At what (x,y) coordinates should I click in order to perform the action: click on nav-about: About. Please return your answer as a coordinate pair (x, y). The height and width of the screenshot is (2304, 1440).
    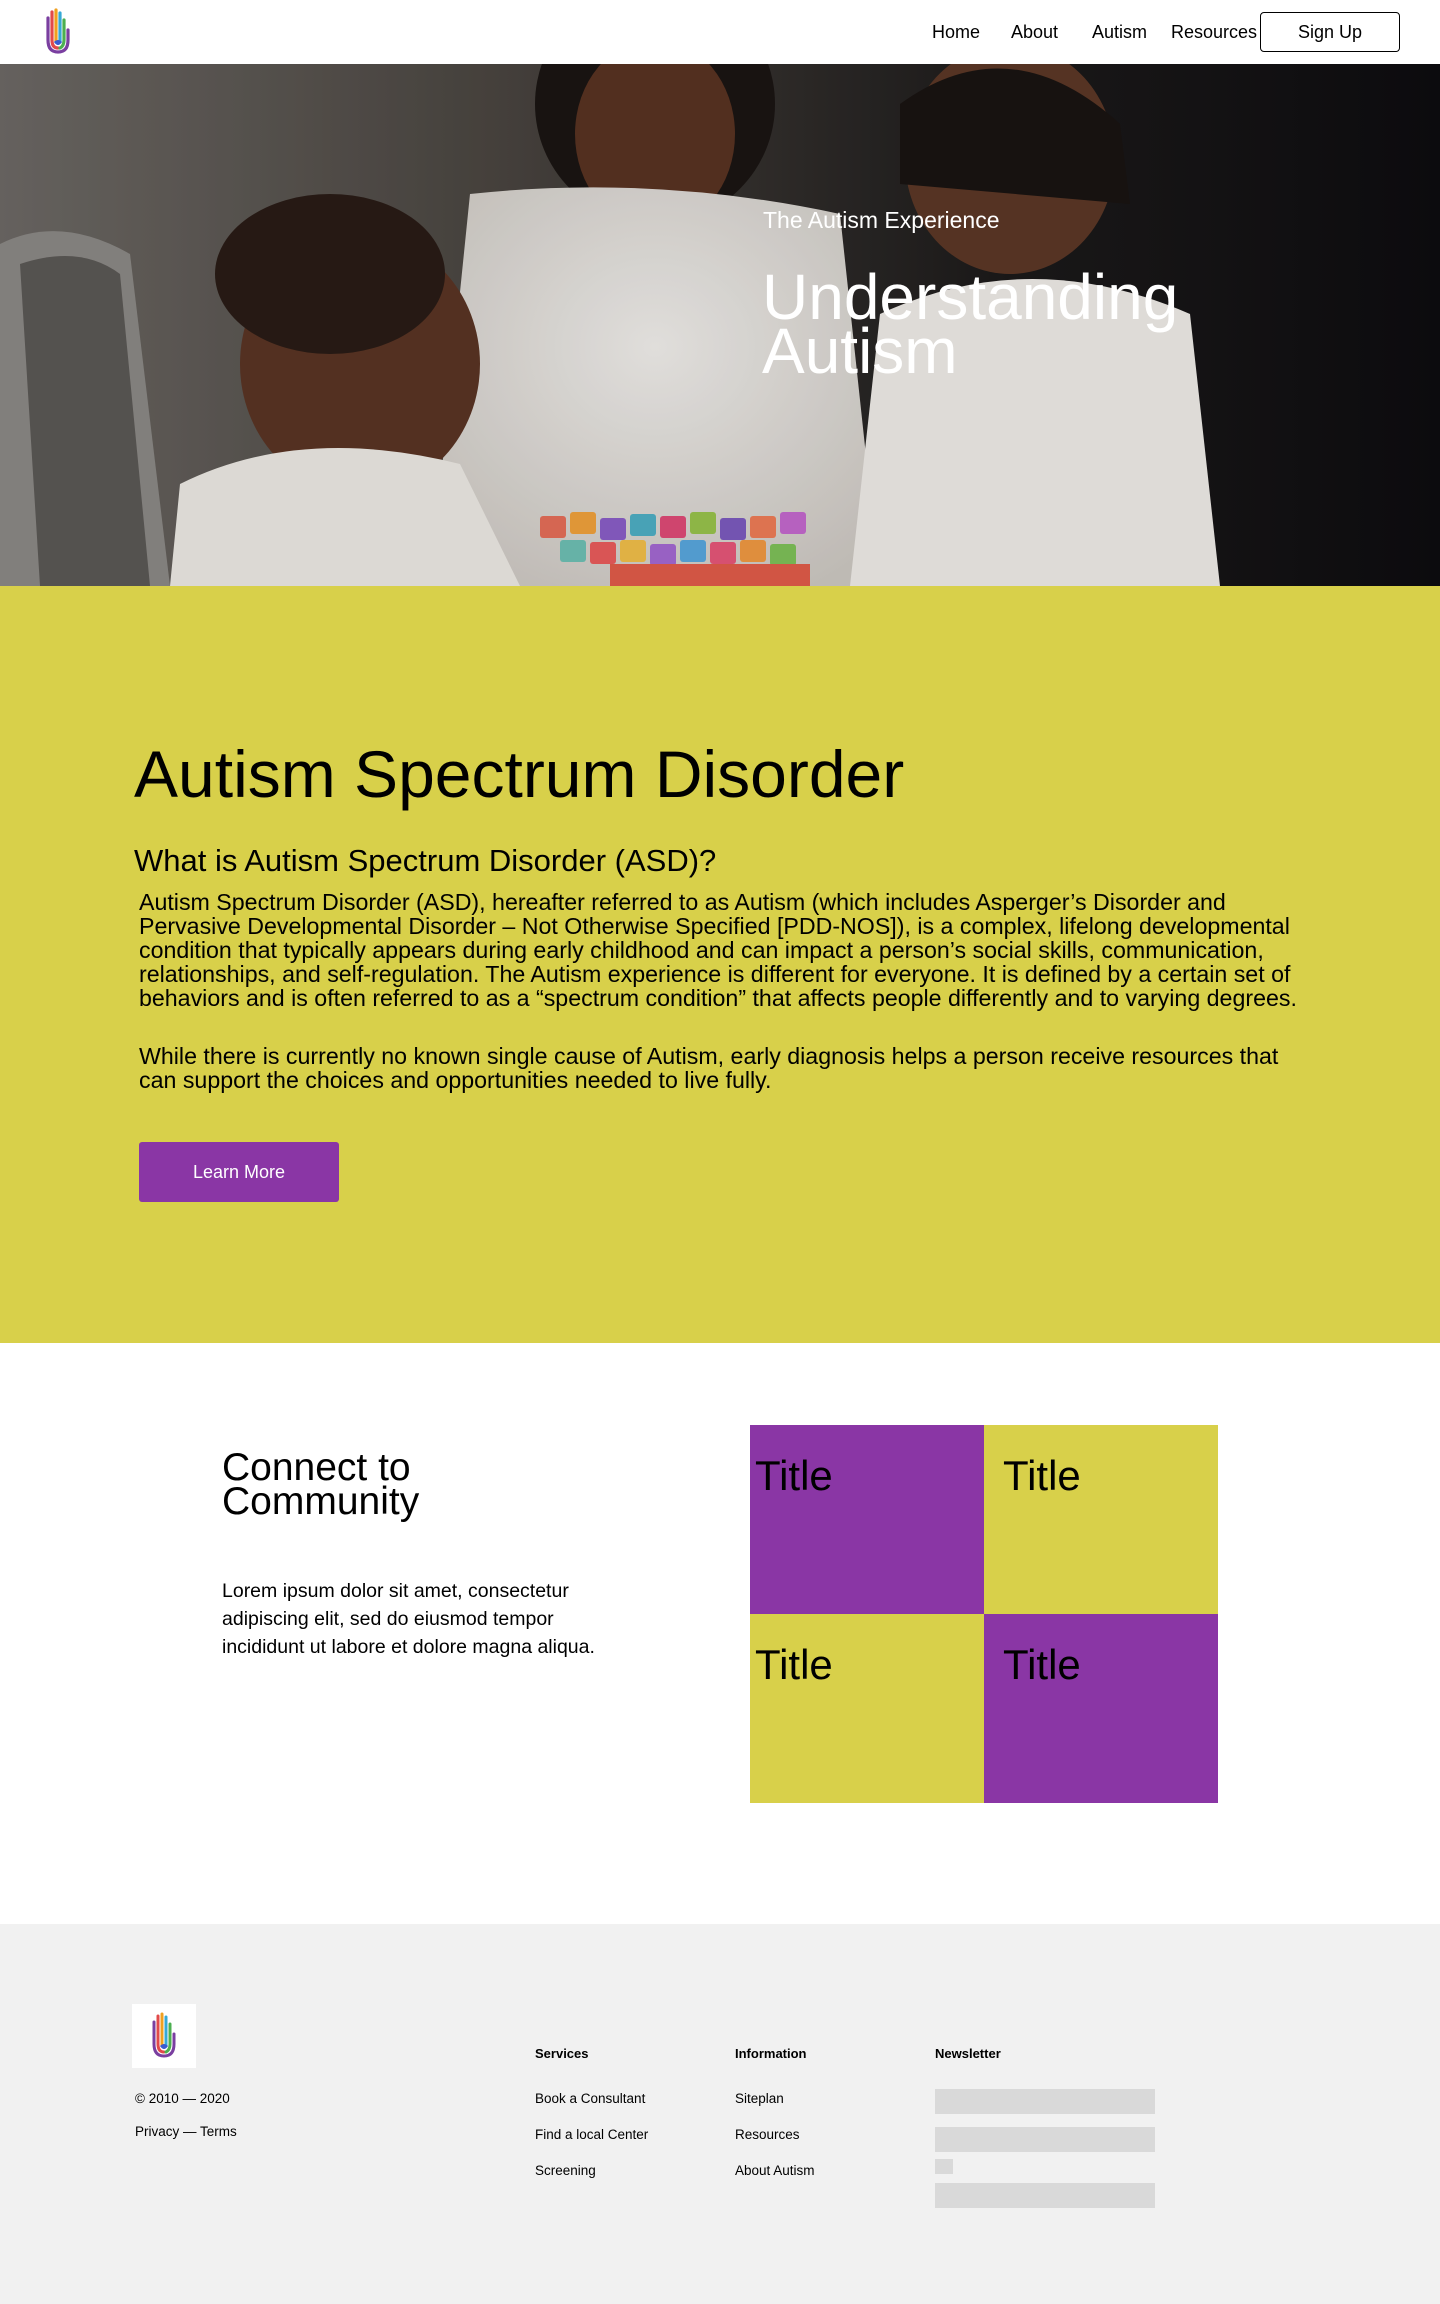
    Looking at the image, I should click on (1034, 32).